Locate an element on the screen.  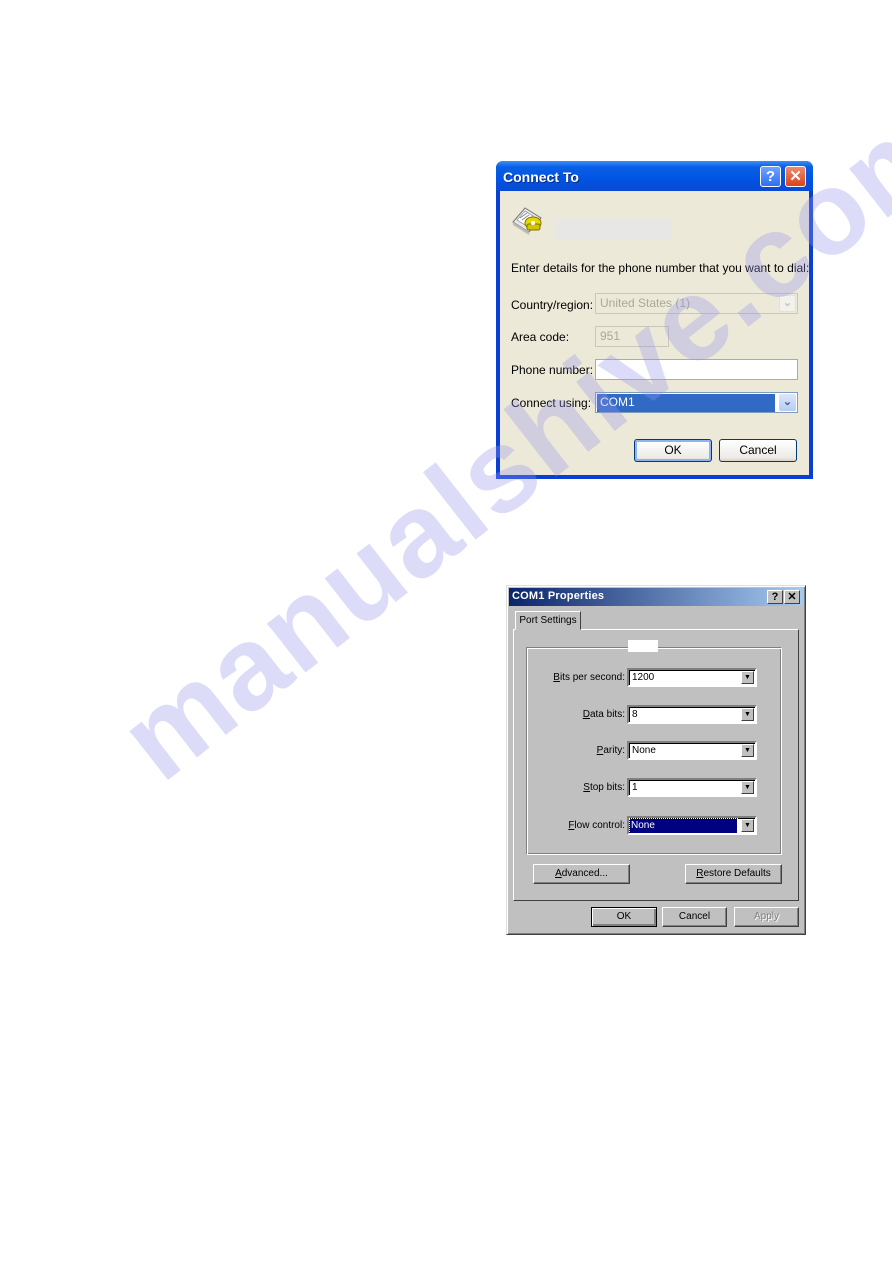
connect-using-label: Connect using: is located at coordinates (551, 403).